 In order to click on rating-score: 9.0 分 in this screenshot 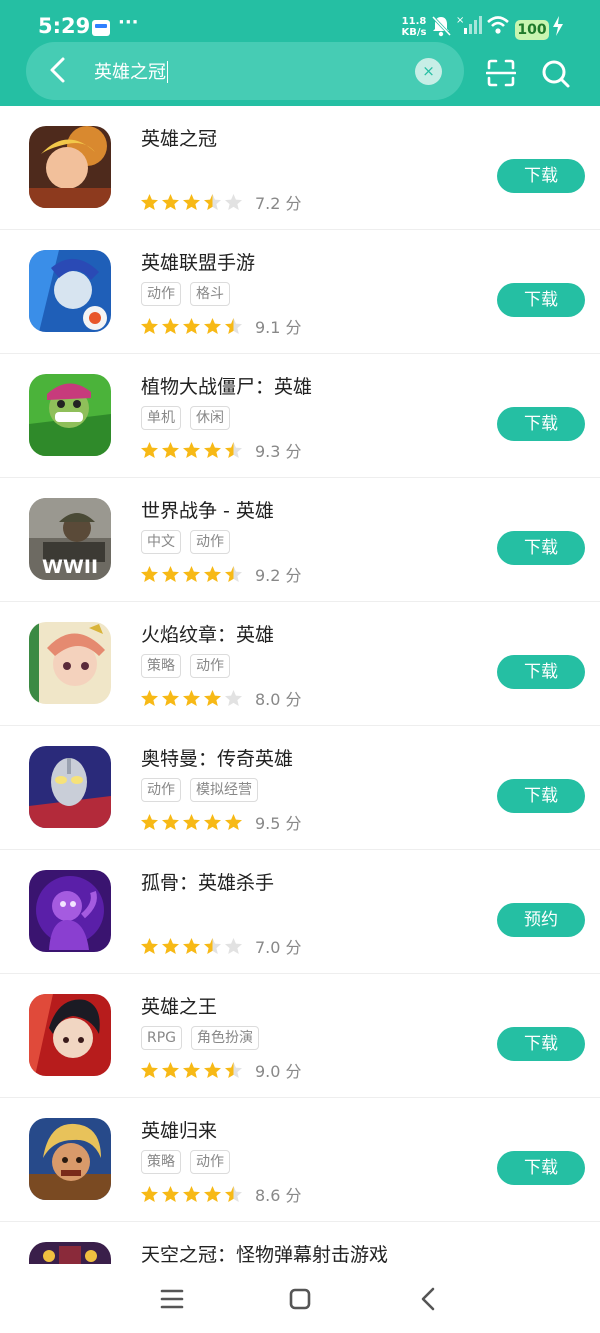, I will do `click(278, 1071)`.